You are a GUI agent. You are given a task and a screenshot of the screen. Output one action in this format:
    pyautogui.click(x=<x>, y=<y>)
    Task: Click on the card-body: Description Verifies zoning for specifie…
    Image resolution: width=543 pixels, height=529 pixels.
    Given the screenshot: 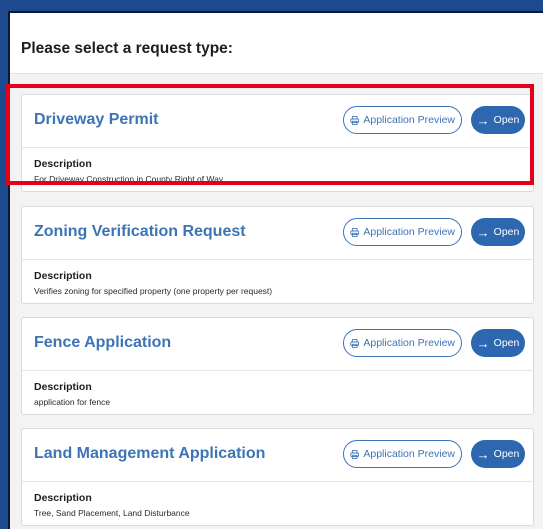 What is the action you would take?
    pyautogui.click(x=277, y=278)
    